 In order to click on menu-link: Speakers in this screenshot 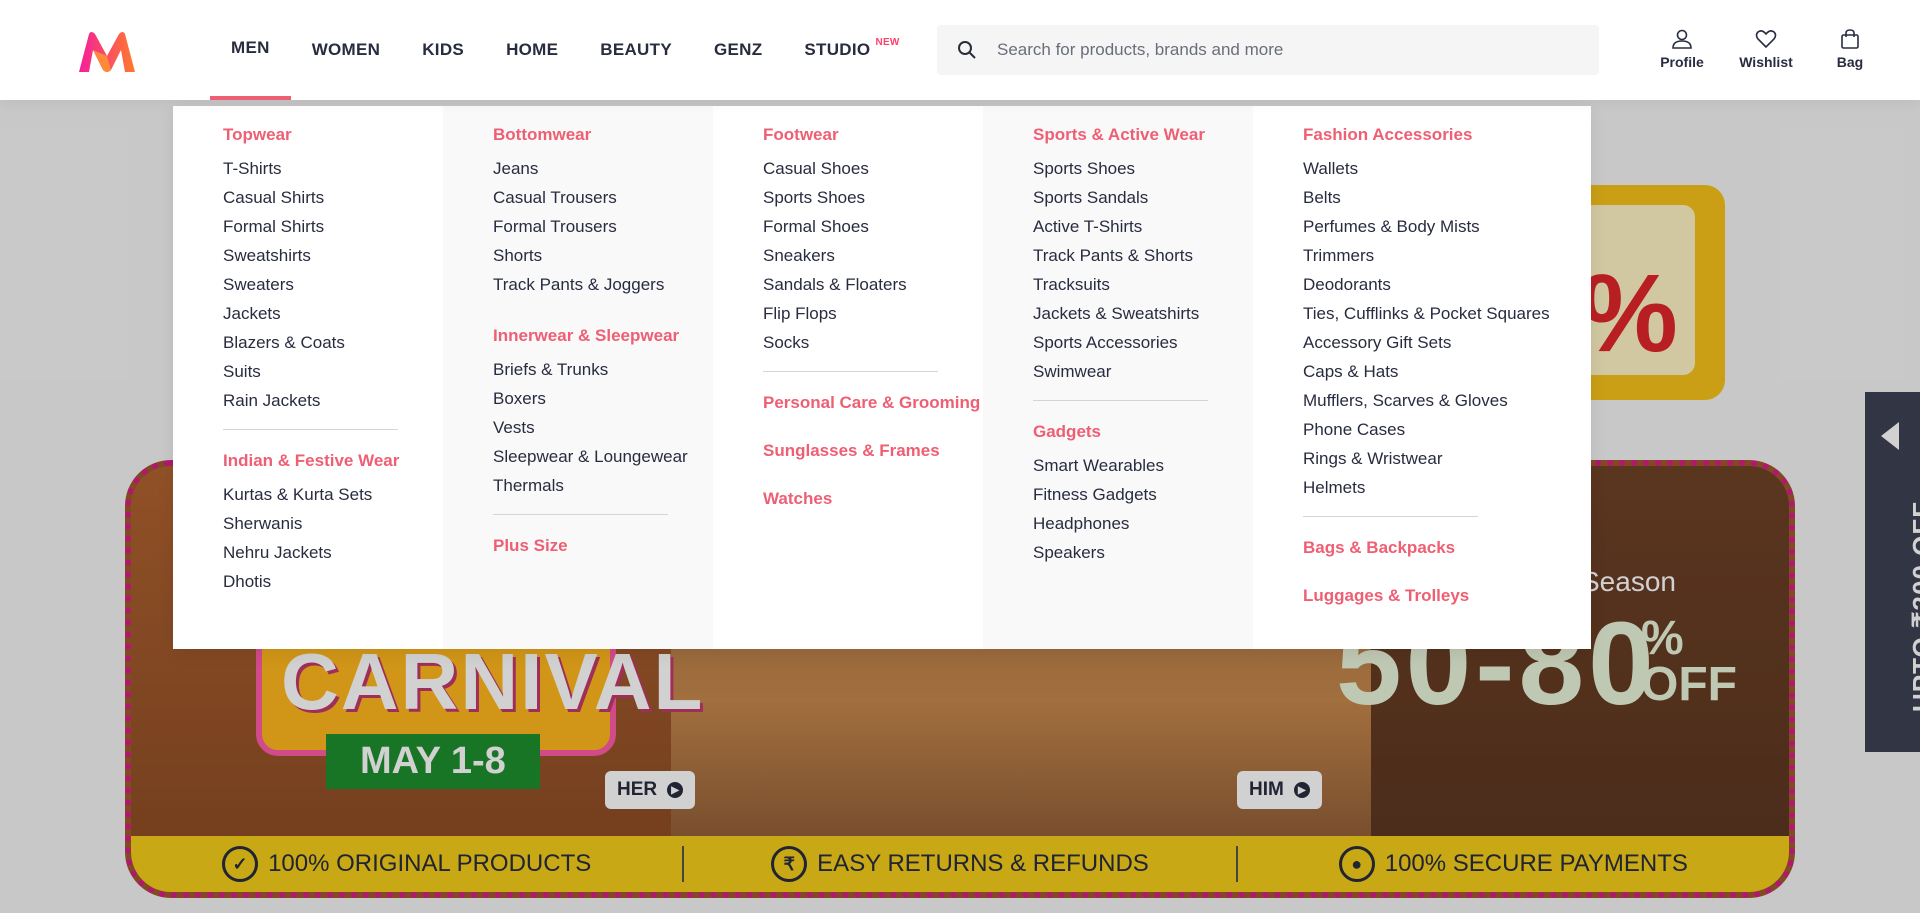, I will do `click(1143, 552)`.